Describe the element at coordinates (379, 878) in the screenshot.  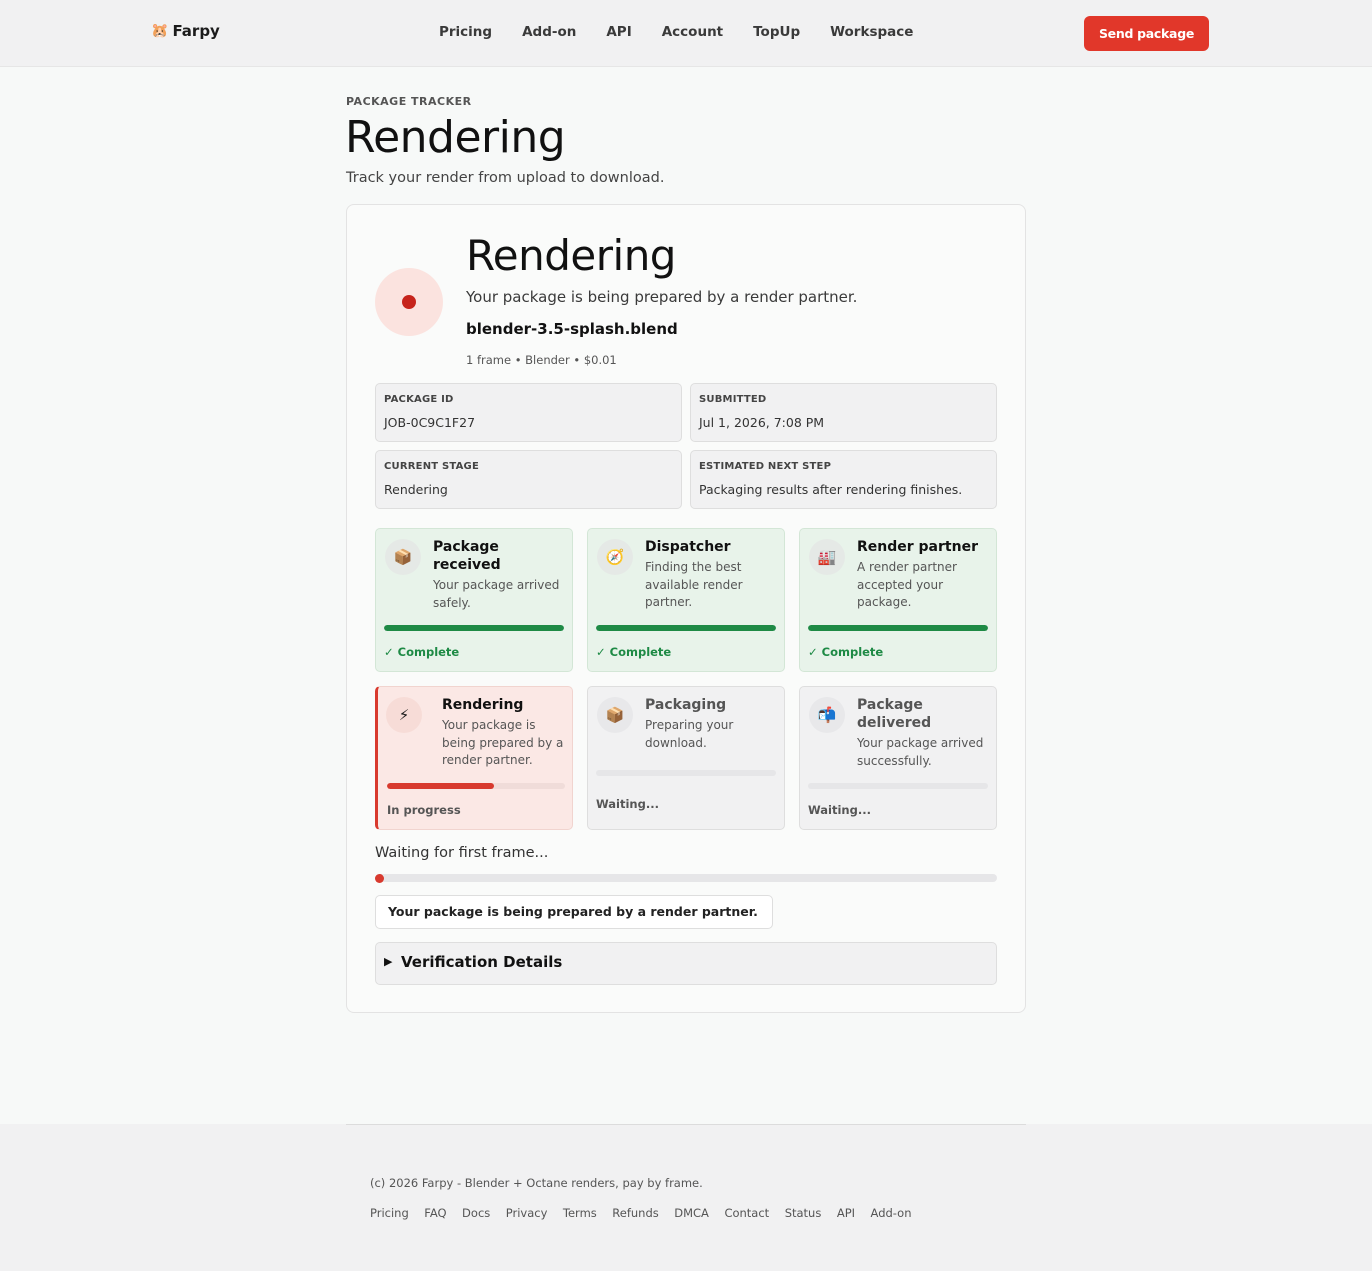
I see `frame-progress-dot-icon` at that location.